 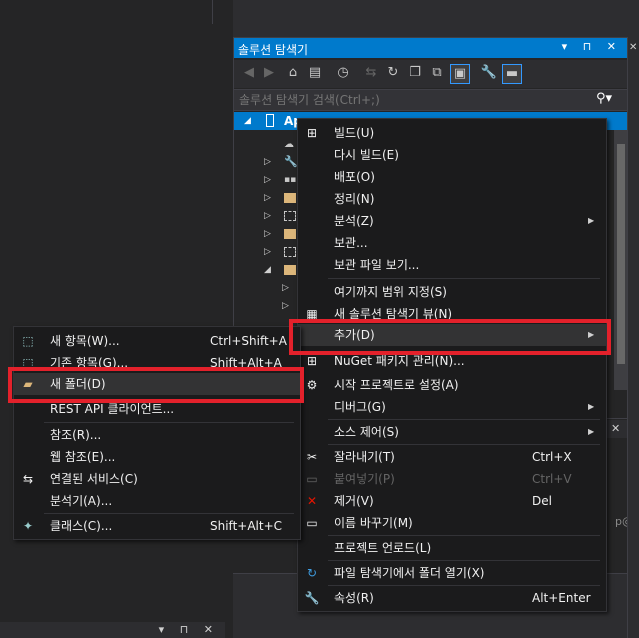 I want to click on menu-item-properties: 🔧 속성(R) Alt+Enter, so click(x=452, y=598).